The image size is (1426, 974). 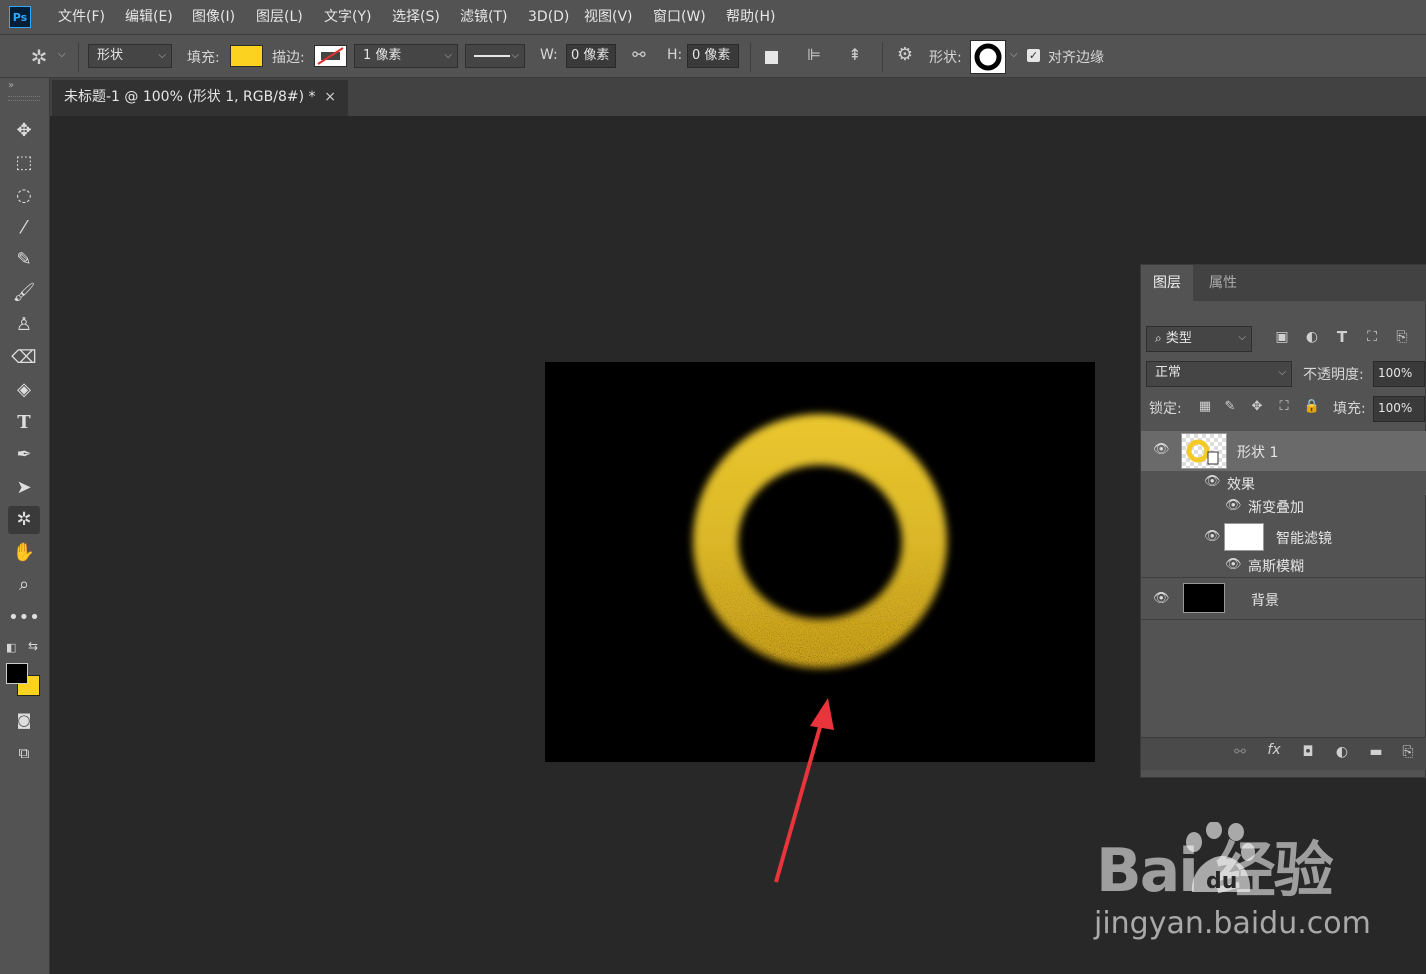 What do you see at coordinates (24, 260) in the screenshot?
I see `eyedropper-tool-icon: ✎` at bounding box center [24, 260].